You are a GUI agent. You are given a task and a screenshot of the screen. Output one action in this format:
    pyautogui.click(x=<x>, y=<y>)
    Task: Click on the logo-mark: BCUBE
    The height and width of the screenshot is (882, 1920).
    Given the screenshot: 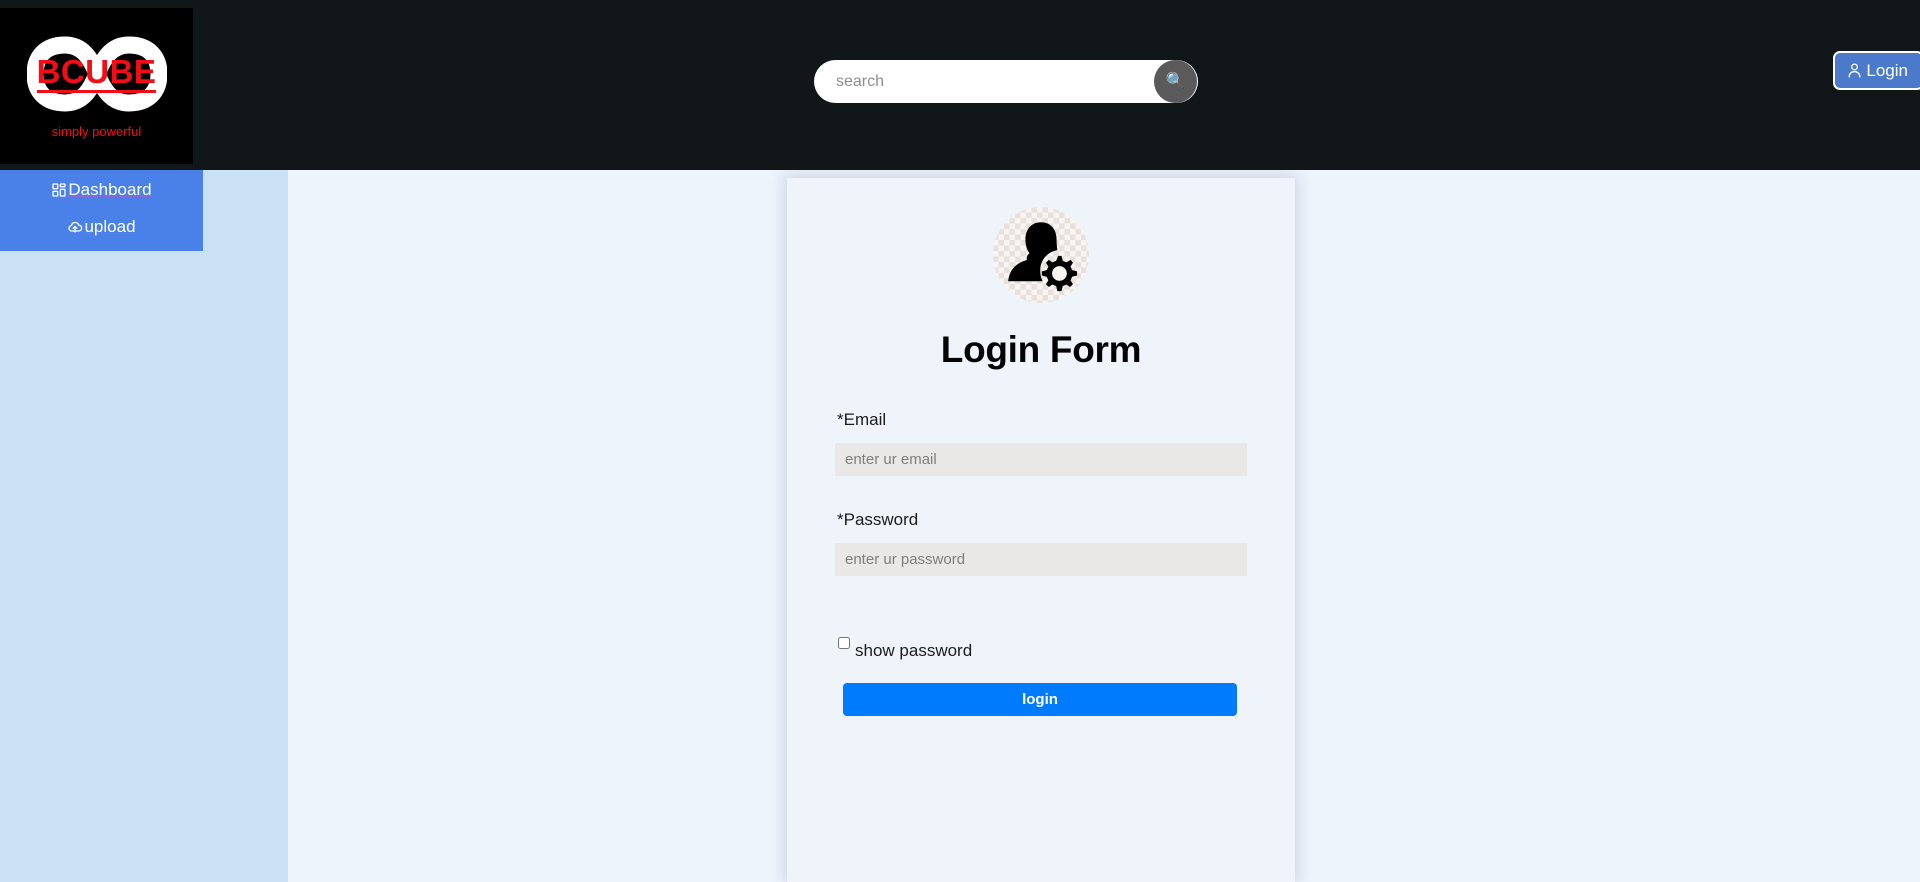 What is the action you would take?
    pyautogui.click(x=96, y=74)
    